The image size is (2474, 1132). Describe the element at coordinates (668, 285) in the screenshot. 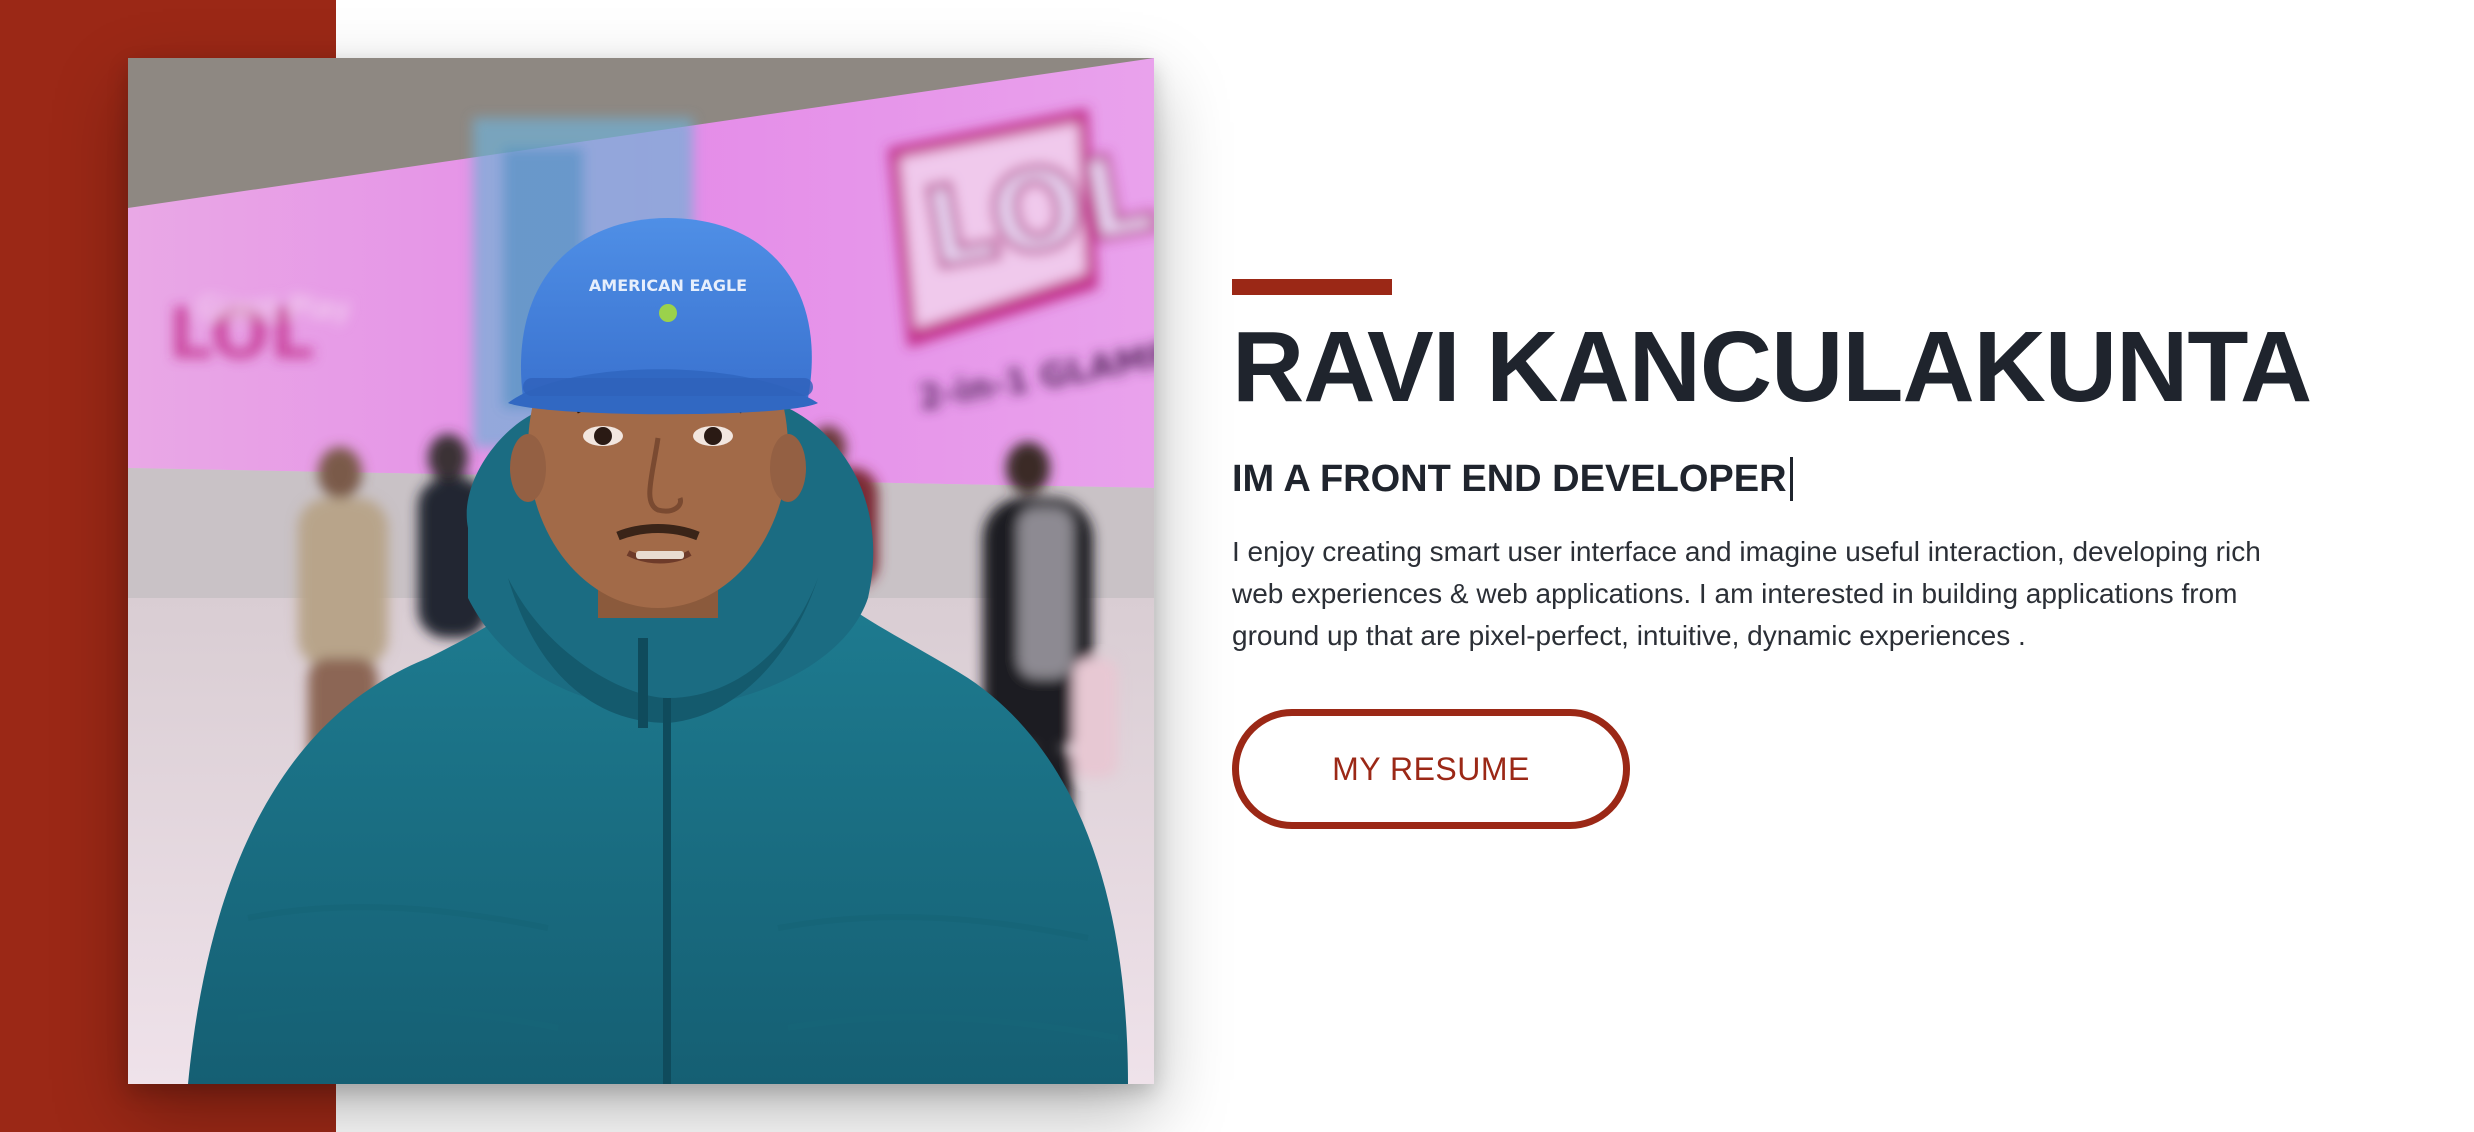

I see `cap-logo-text: AMERICAN EAGLE` at that location.